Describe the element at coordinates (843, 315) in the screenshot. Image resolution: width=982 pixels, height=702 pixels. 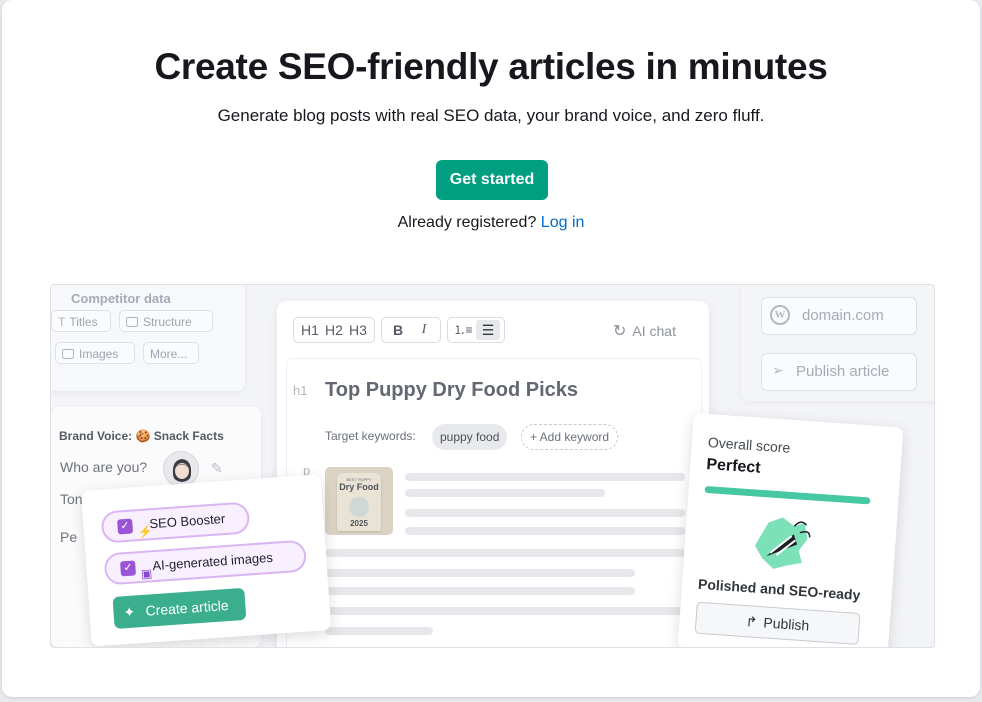
I see `domain-value: domain.com` at that location.